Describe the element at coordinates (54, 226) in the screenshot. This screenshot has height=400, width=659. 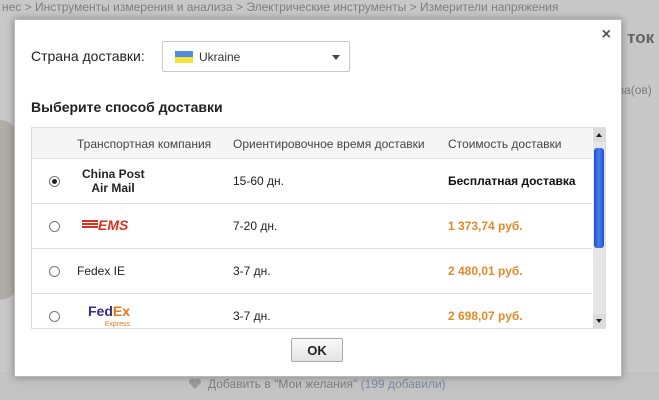
I see `radio-ems` at that location.